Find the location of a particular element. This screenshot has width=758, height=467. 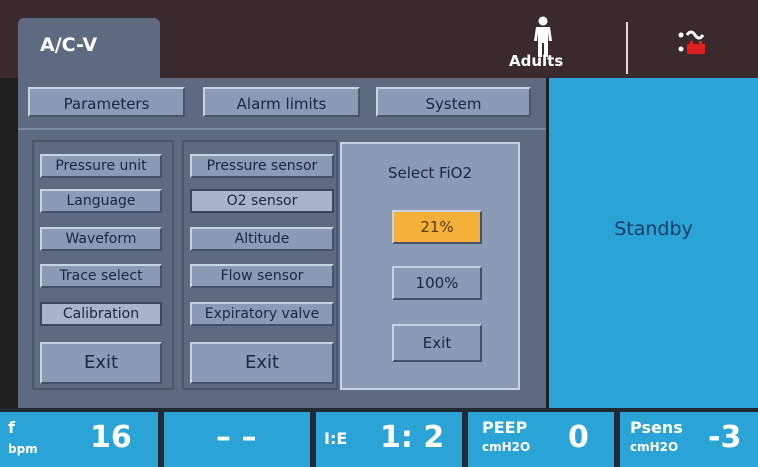

ie-ratio-tile: I:E 1: 2 is located at coordinates (389, 439).